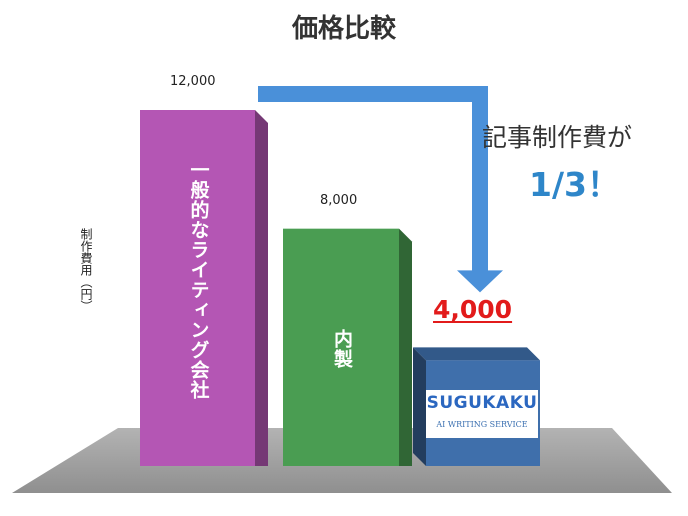 The width and height of the screenshot is (688, 516). What do you see at coordinates (482, 403) in the screenshot?
I see `logo-name: SUGUKAKU` at bounding box center [482, 403].